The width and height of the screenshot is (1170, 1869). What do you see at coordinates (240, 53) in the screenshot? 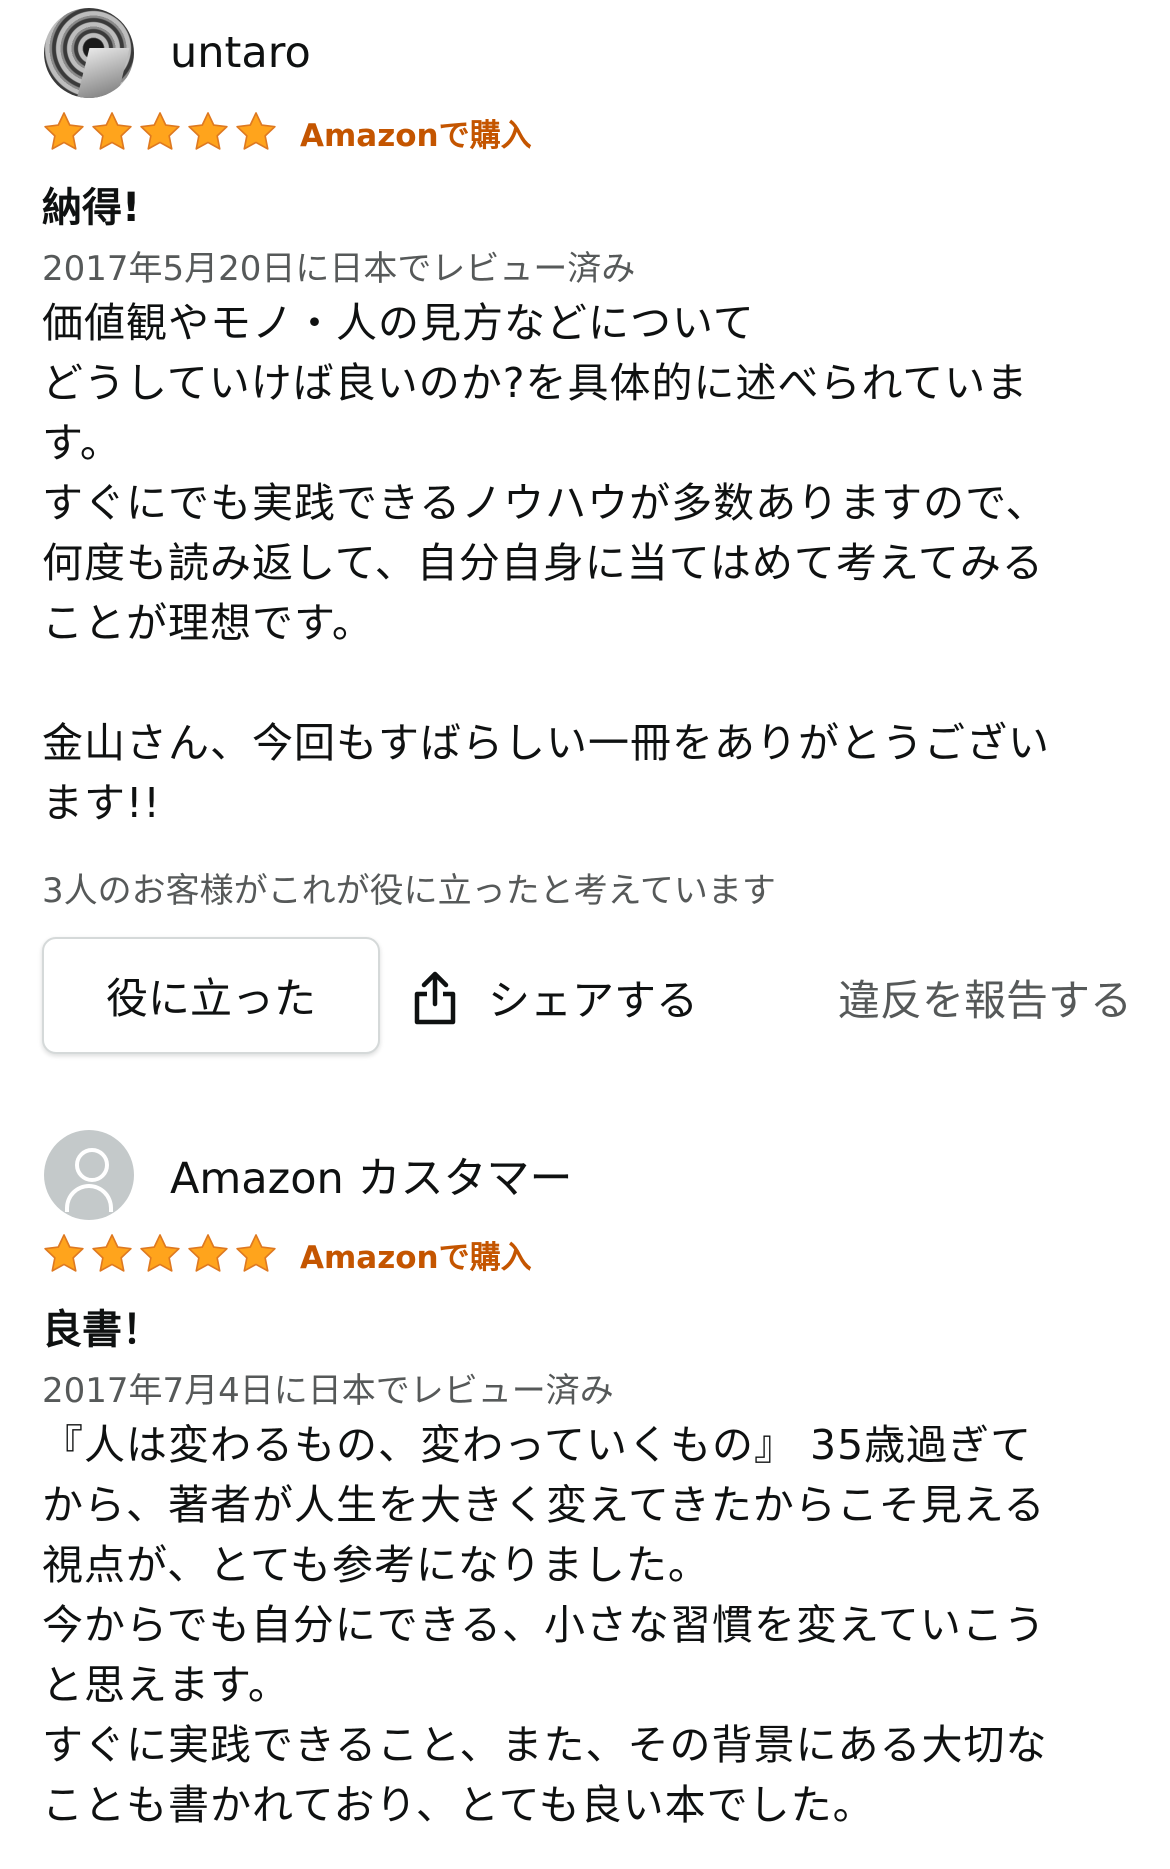
I see `reviewer-name: untaro` at bounding box center [240, 53].